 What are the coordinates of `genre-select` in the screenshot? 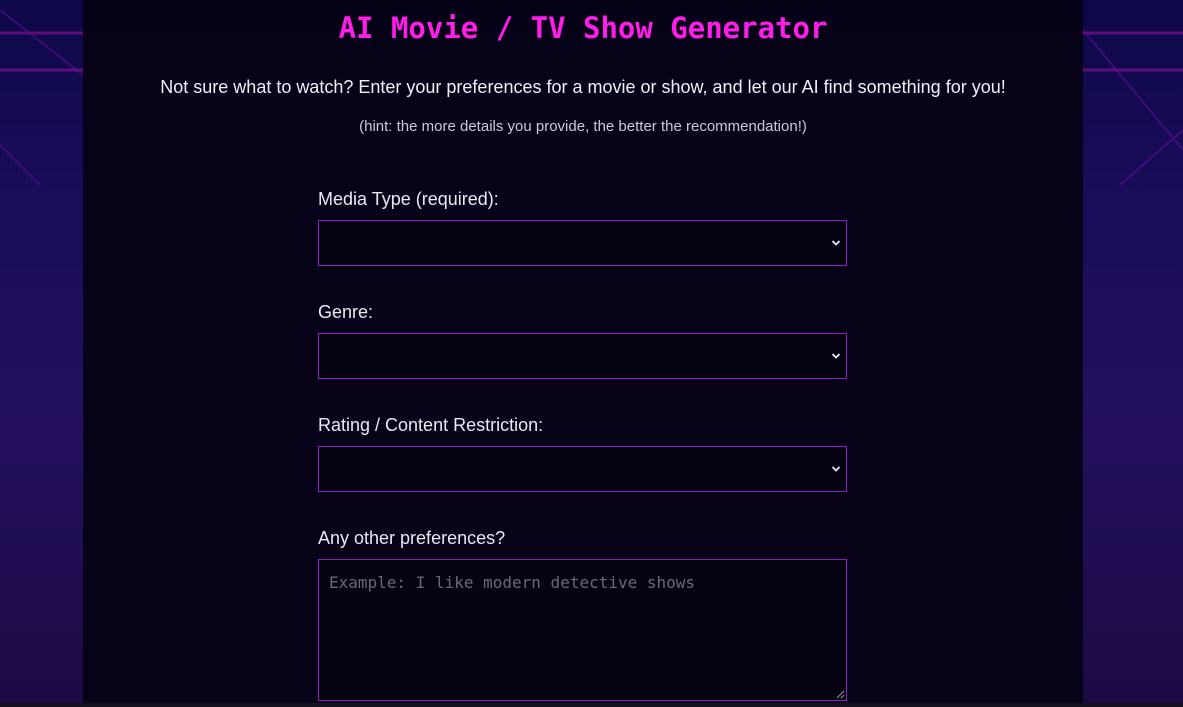 It's located at (582, 356).